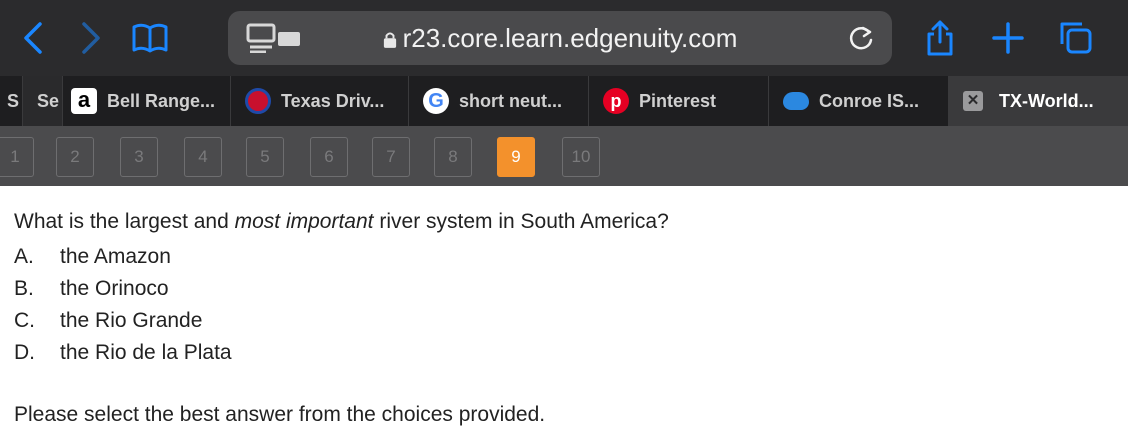  I want to click on address-url: r23.core.learn.edgenuity.com, so click(560, 38).